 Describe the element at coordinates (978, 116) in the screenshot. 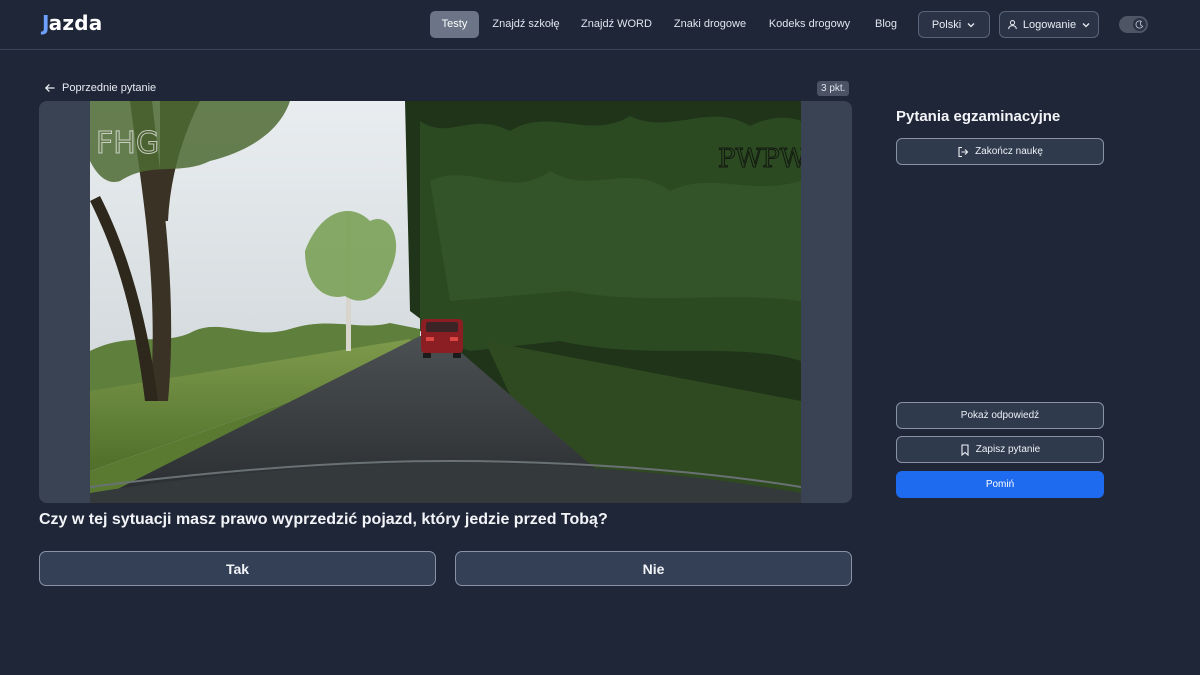

I see `sidebar-title: Pytania egzaminacyjne` at that location.